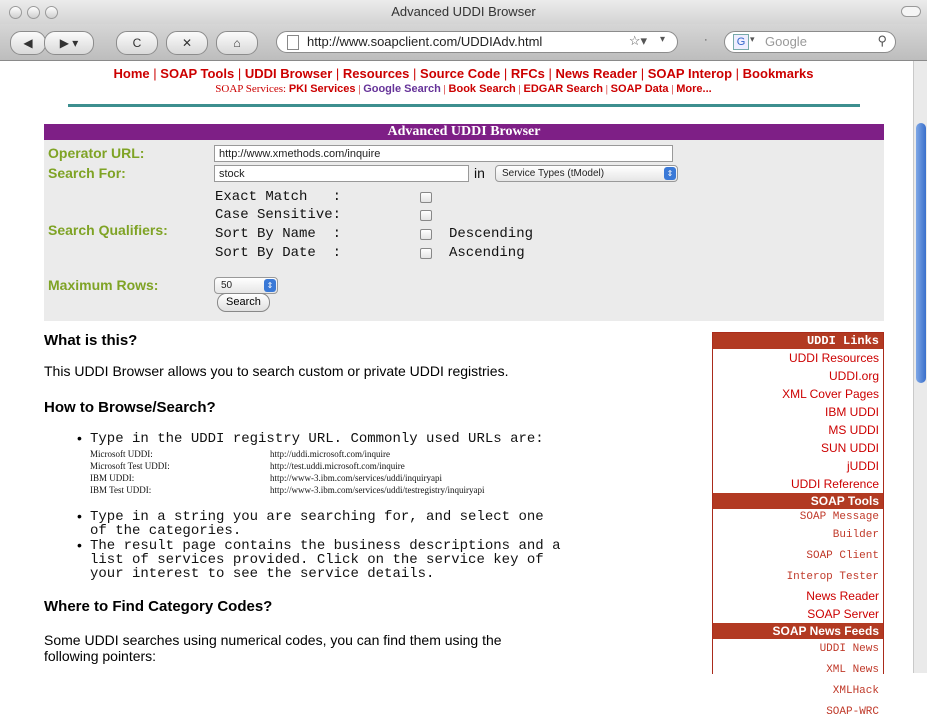  What do you see at coordinates (132, 73) in the screenshot?
I see `nav-home: Home` at bounding box center [132, 73].